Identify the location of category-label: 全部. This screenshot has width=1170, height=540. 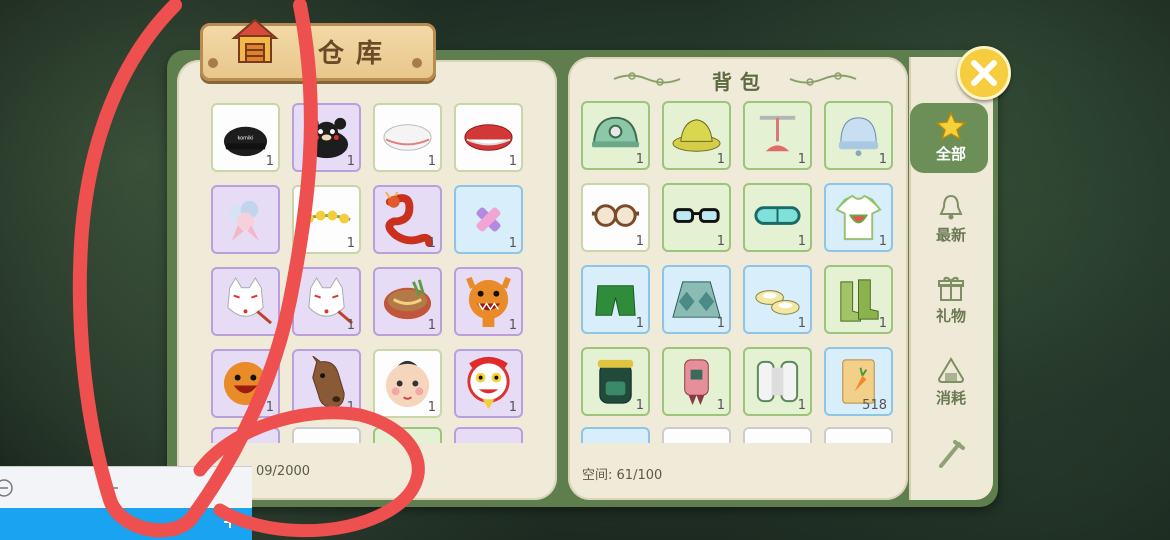
(950, 154).